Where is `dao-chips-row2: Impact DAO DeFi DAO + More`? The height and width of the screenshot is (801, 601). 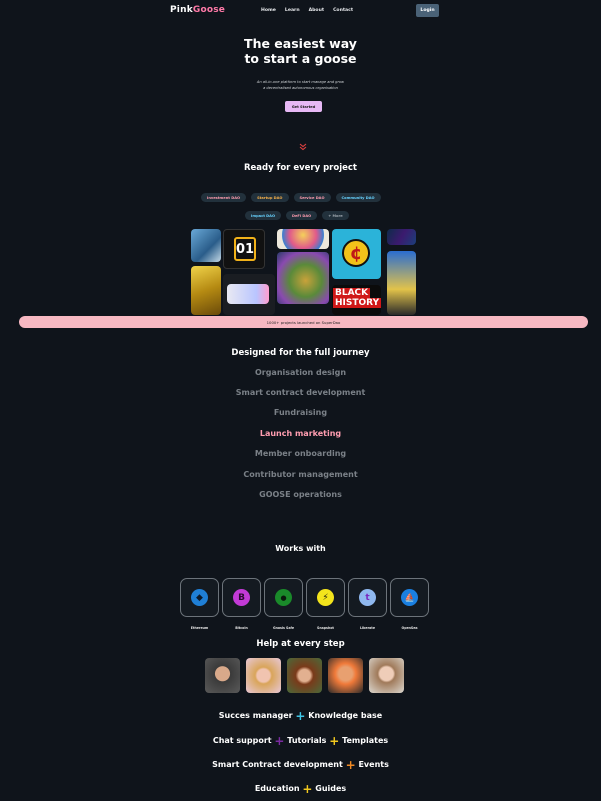 dao-chips-row2: Impact DAO DeFi DAO + More is located at coordinates (297, 215).